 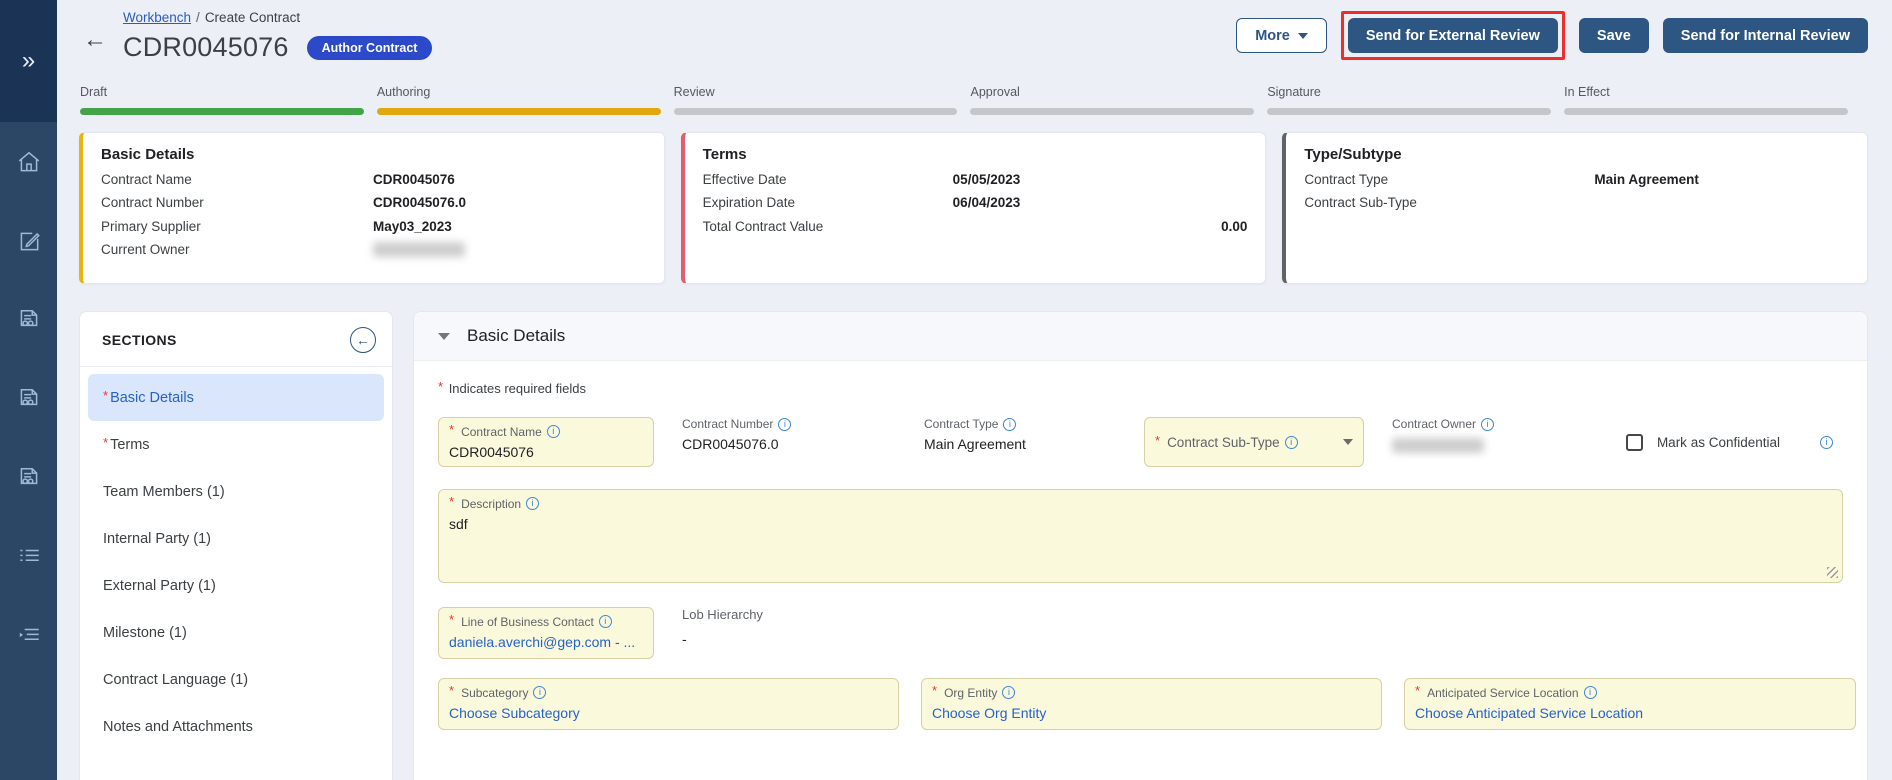 What do you see at coordinates (28, 161) in the screenshot?
I see `home-icon` at bounding box center [28, 161].